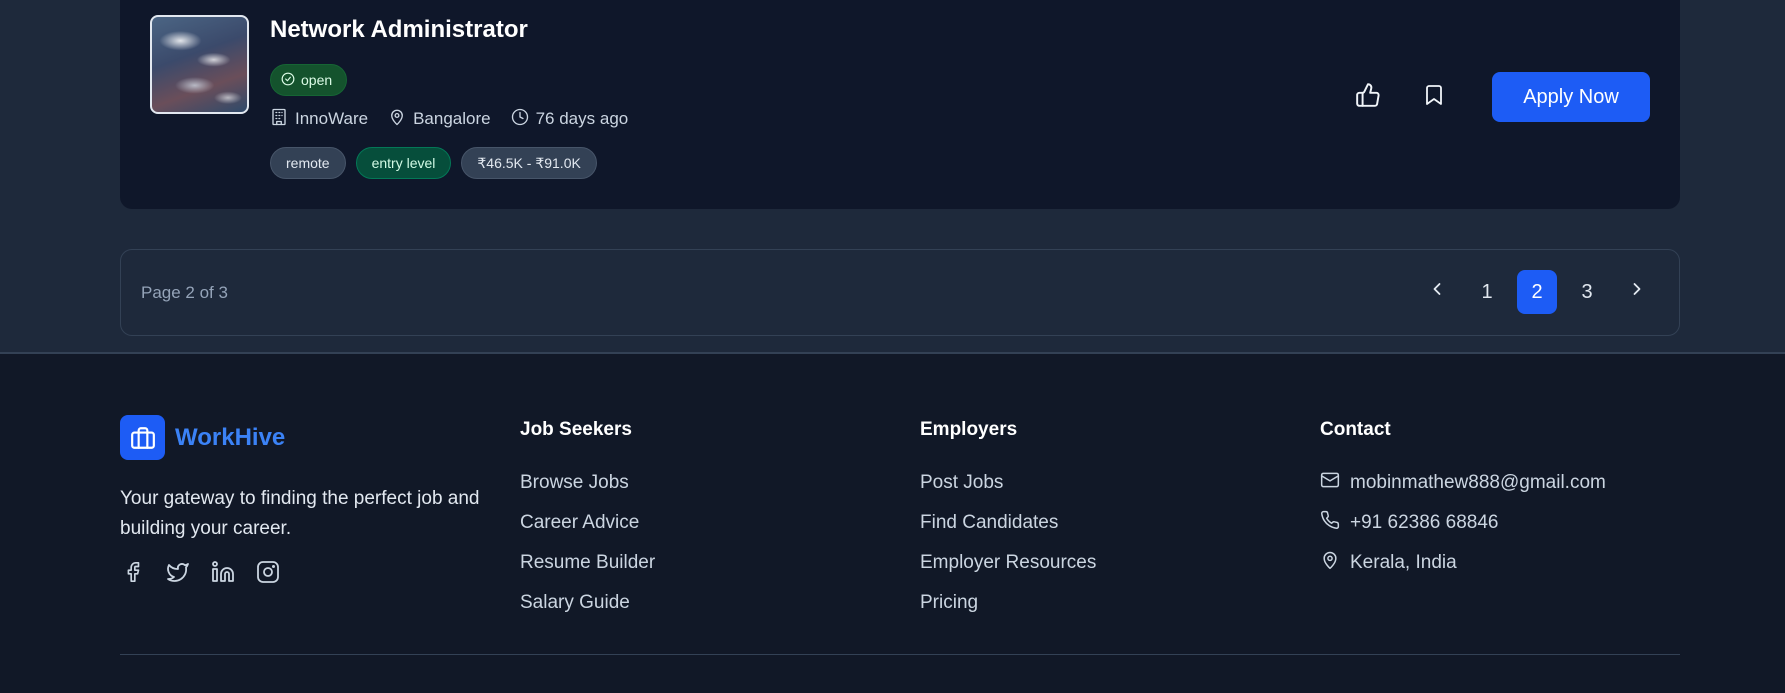  Describe the element at coordinates (308, 163) in the screenshot. I see `tag-work-mode: remote` at that location.